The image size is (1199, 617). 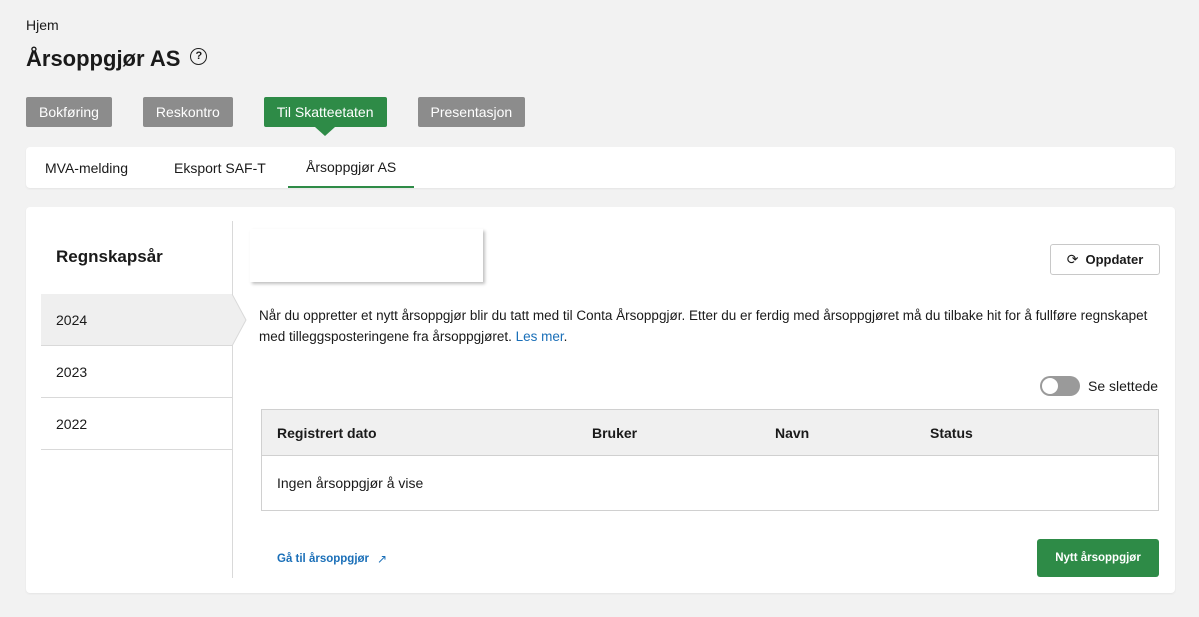 I want to click on nav-button-bokforing: Bokføring, so click(x=69, y=112).